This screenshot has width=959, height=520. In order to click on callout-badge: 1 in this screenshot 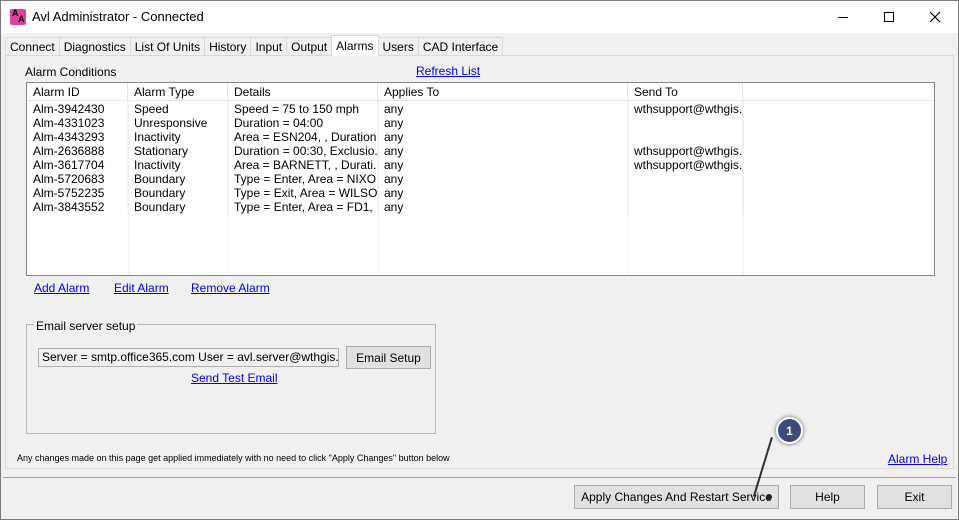, I will do `click(789, 430)`.